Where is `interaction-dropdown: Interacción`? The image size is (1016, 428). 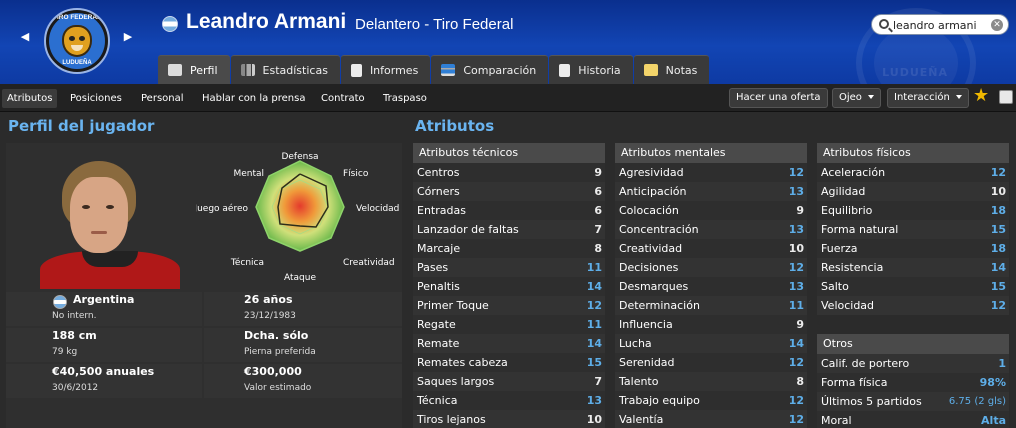 interaction-dropdown: Interacción is located at coordinates (928, 98).